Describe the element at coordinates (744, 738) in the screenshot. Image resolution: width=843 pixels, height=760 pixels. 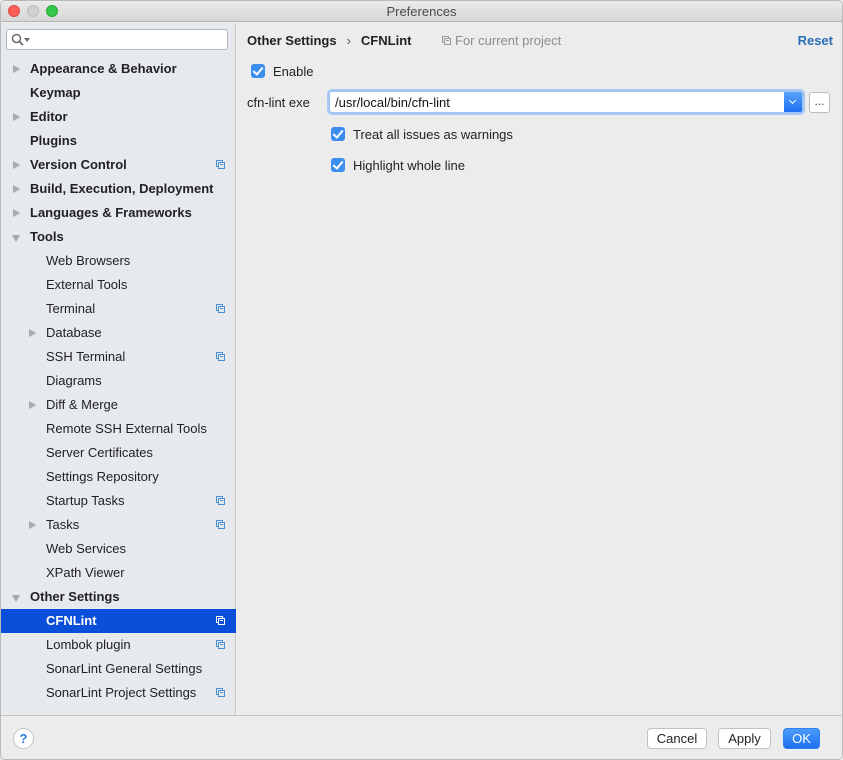
I see `apply-button: Apply` at that location.